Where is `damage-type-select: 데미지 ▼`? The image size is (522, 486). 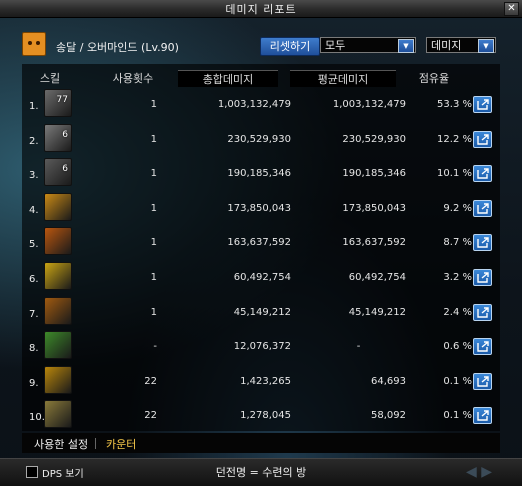 damage-type-select: 데미지 ▼ is located at coordinates (461, 45).